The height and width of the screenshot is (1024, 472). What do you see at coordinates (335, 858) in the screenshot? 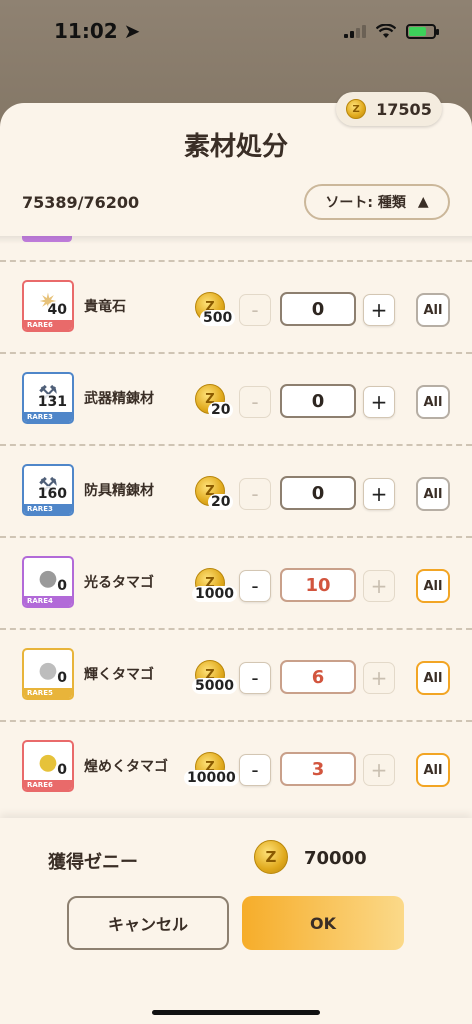
I see `earn-value: 70000` at bounding box center [335, 858].